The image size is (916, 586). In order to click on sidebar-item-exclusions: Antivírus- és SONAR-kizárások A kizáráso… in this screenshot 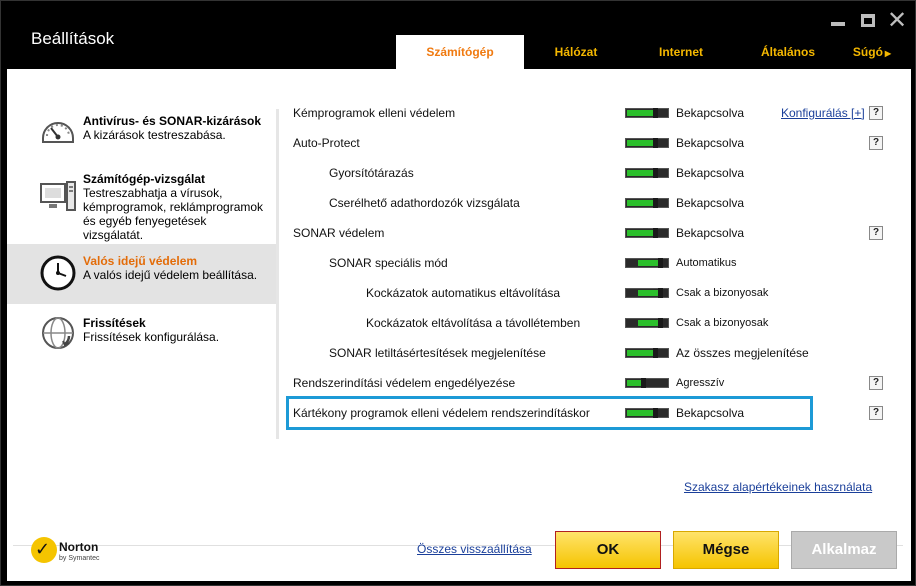, I will do `click(141, 133)`.